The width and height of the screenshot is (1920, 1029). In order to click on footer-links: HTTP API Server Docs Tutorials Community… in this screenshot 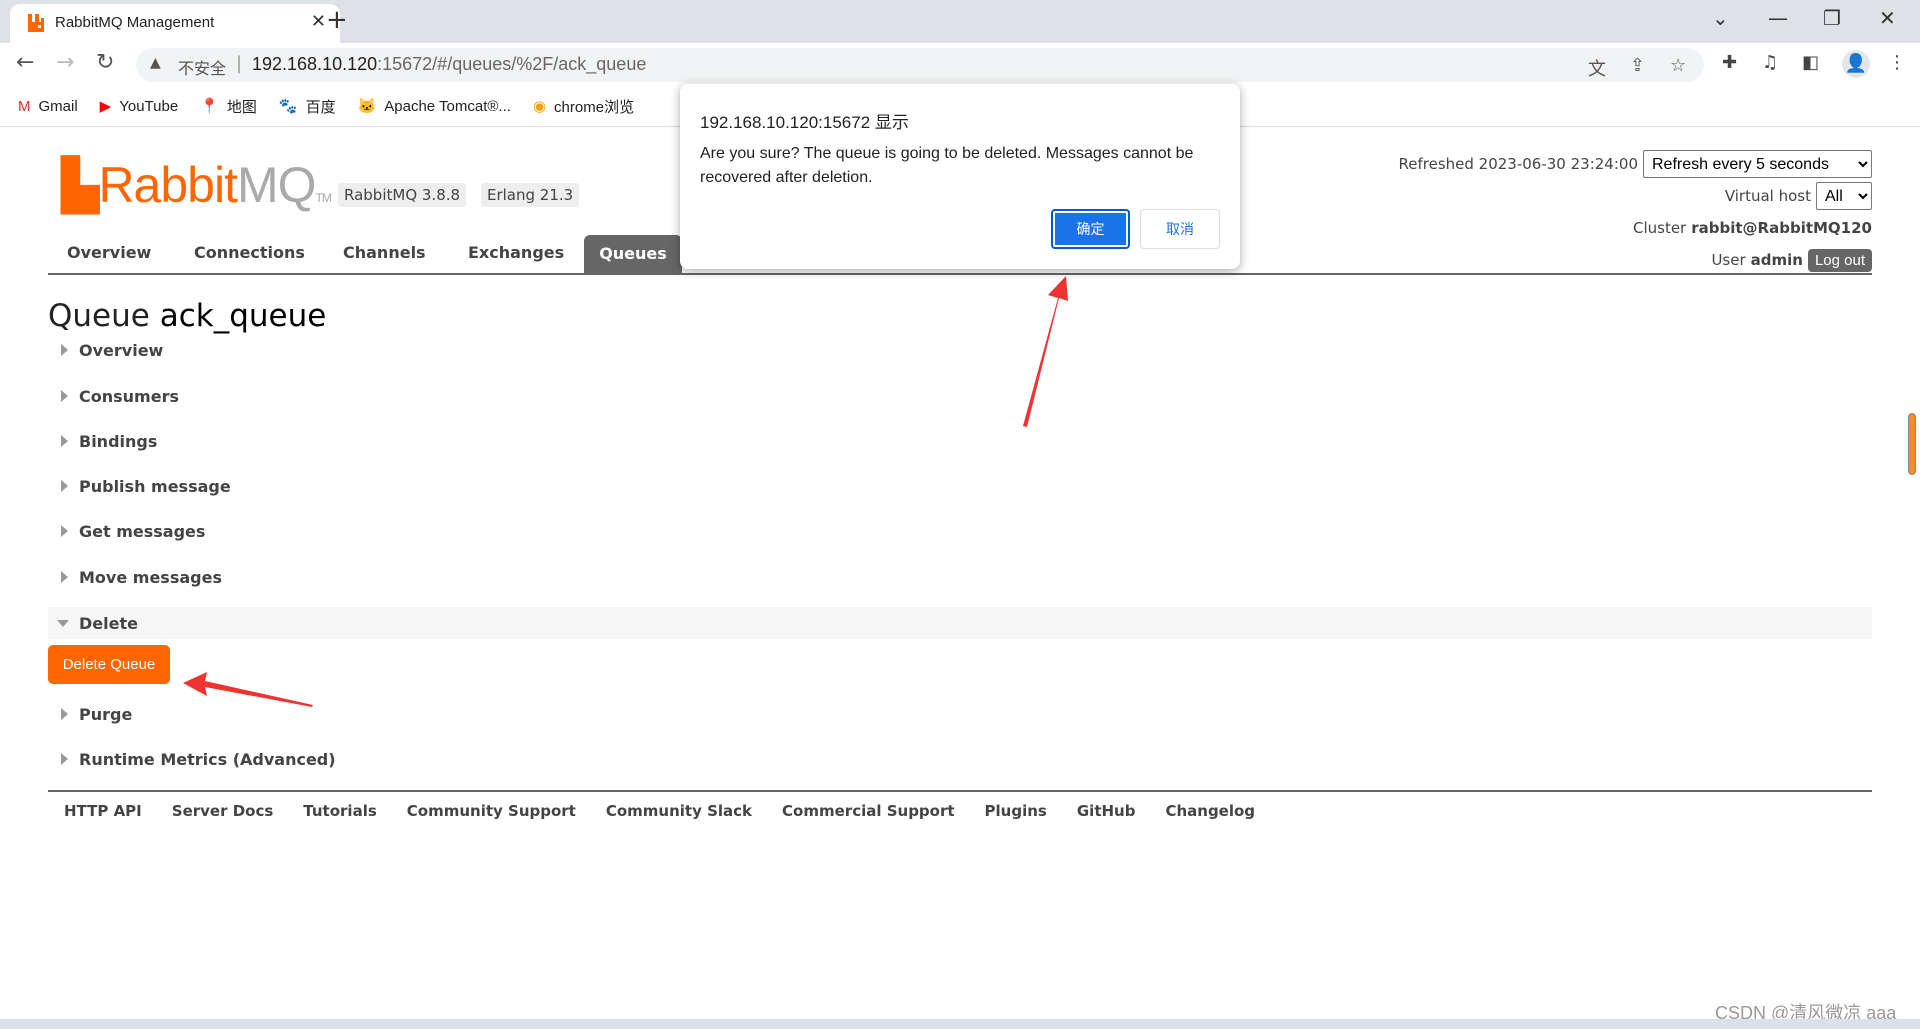, I will do `click(659, 811)`.